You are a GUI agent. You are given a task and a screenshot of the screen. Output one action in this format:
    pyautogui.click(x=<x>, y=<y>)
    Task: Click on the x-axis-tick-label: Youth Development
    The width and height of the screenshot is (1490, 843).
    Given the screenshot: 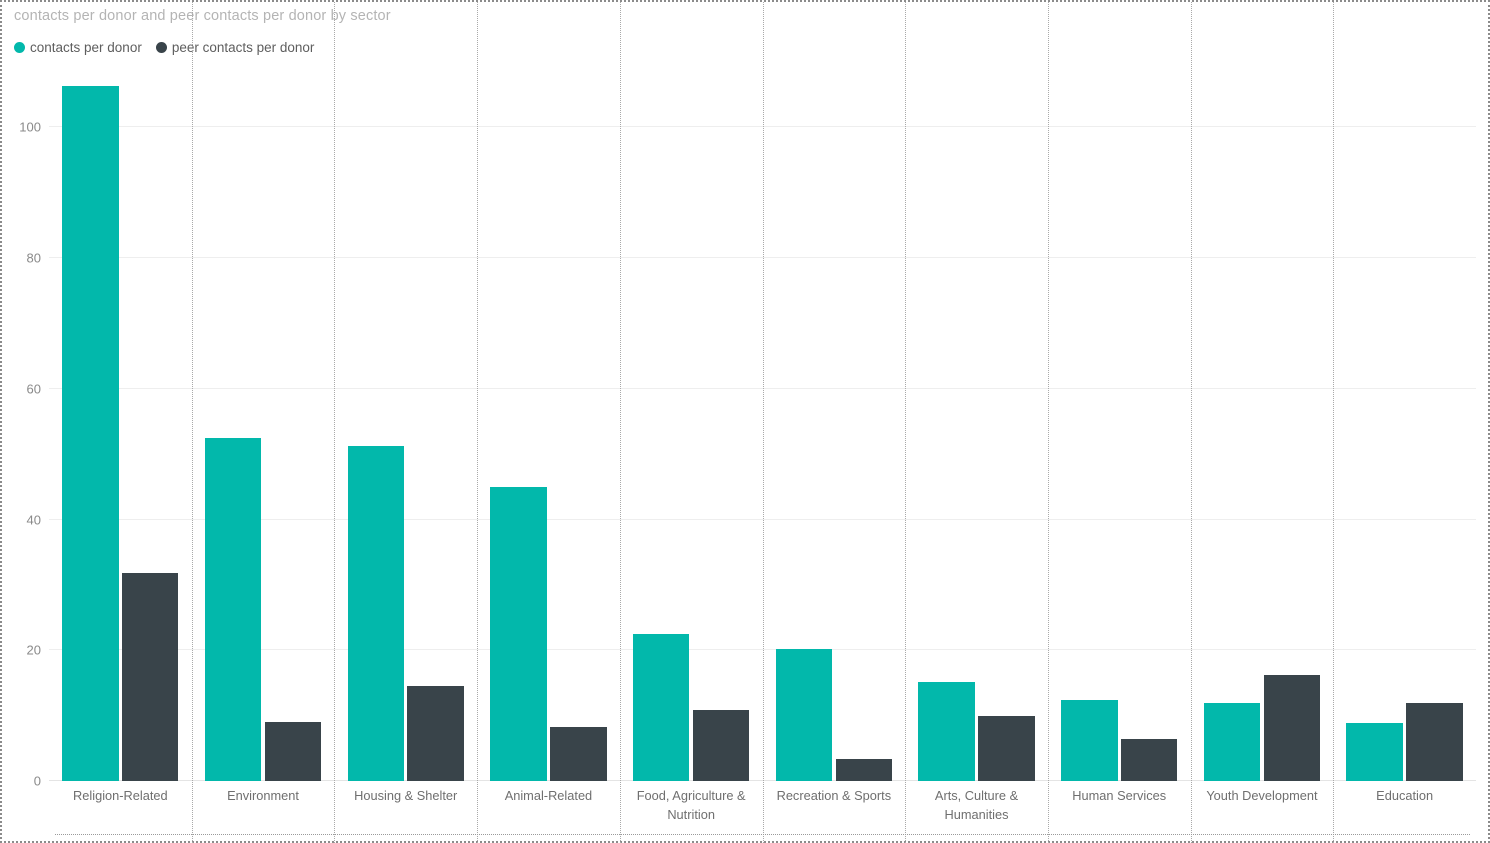 What is the action you would take?
    pyautogui.click(x=1262, y=795)
    